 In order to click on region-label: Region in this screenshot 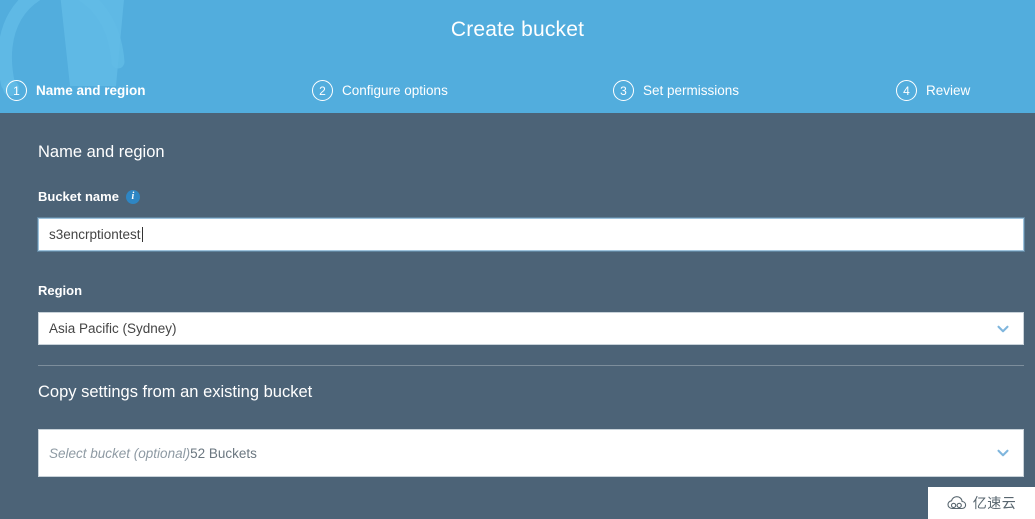, I will do `click(60, 290)`.